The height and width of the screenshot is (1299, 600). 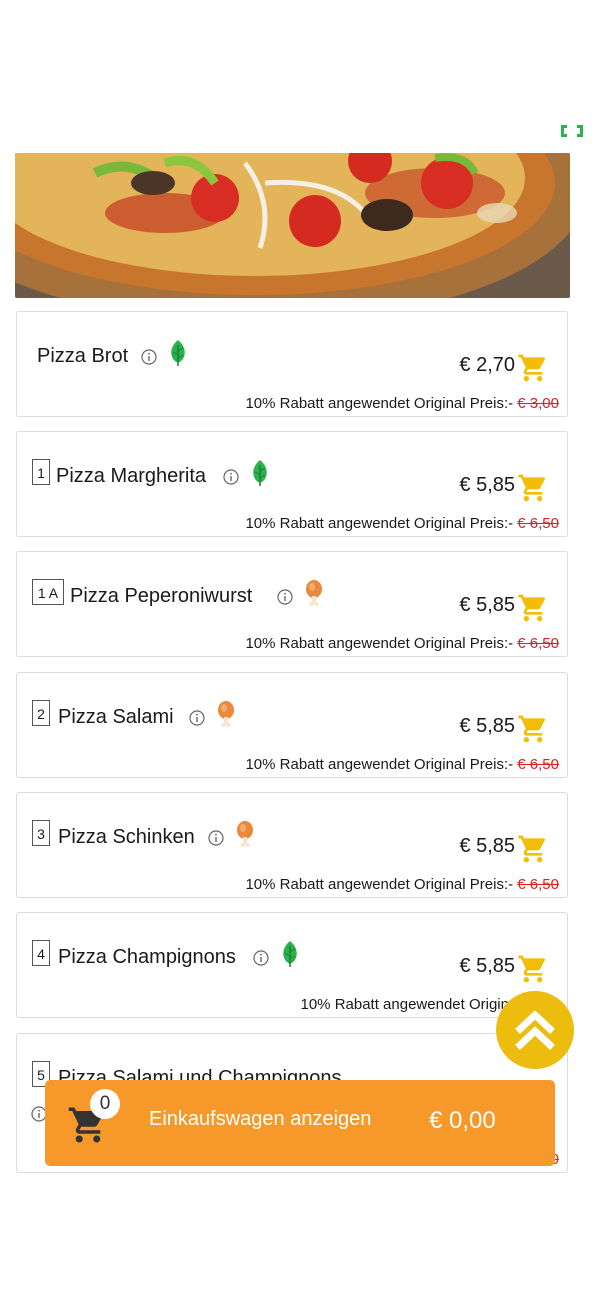 What do you see at coordinates (131, 476) in the screenshot?
I see `item-name: Pizza Margherita` at bounding box center [131, 476].